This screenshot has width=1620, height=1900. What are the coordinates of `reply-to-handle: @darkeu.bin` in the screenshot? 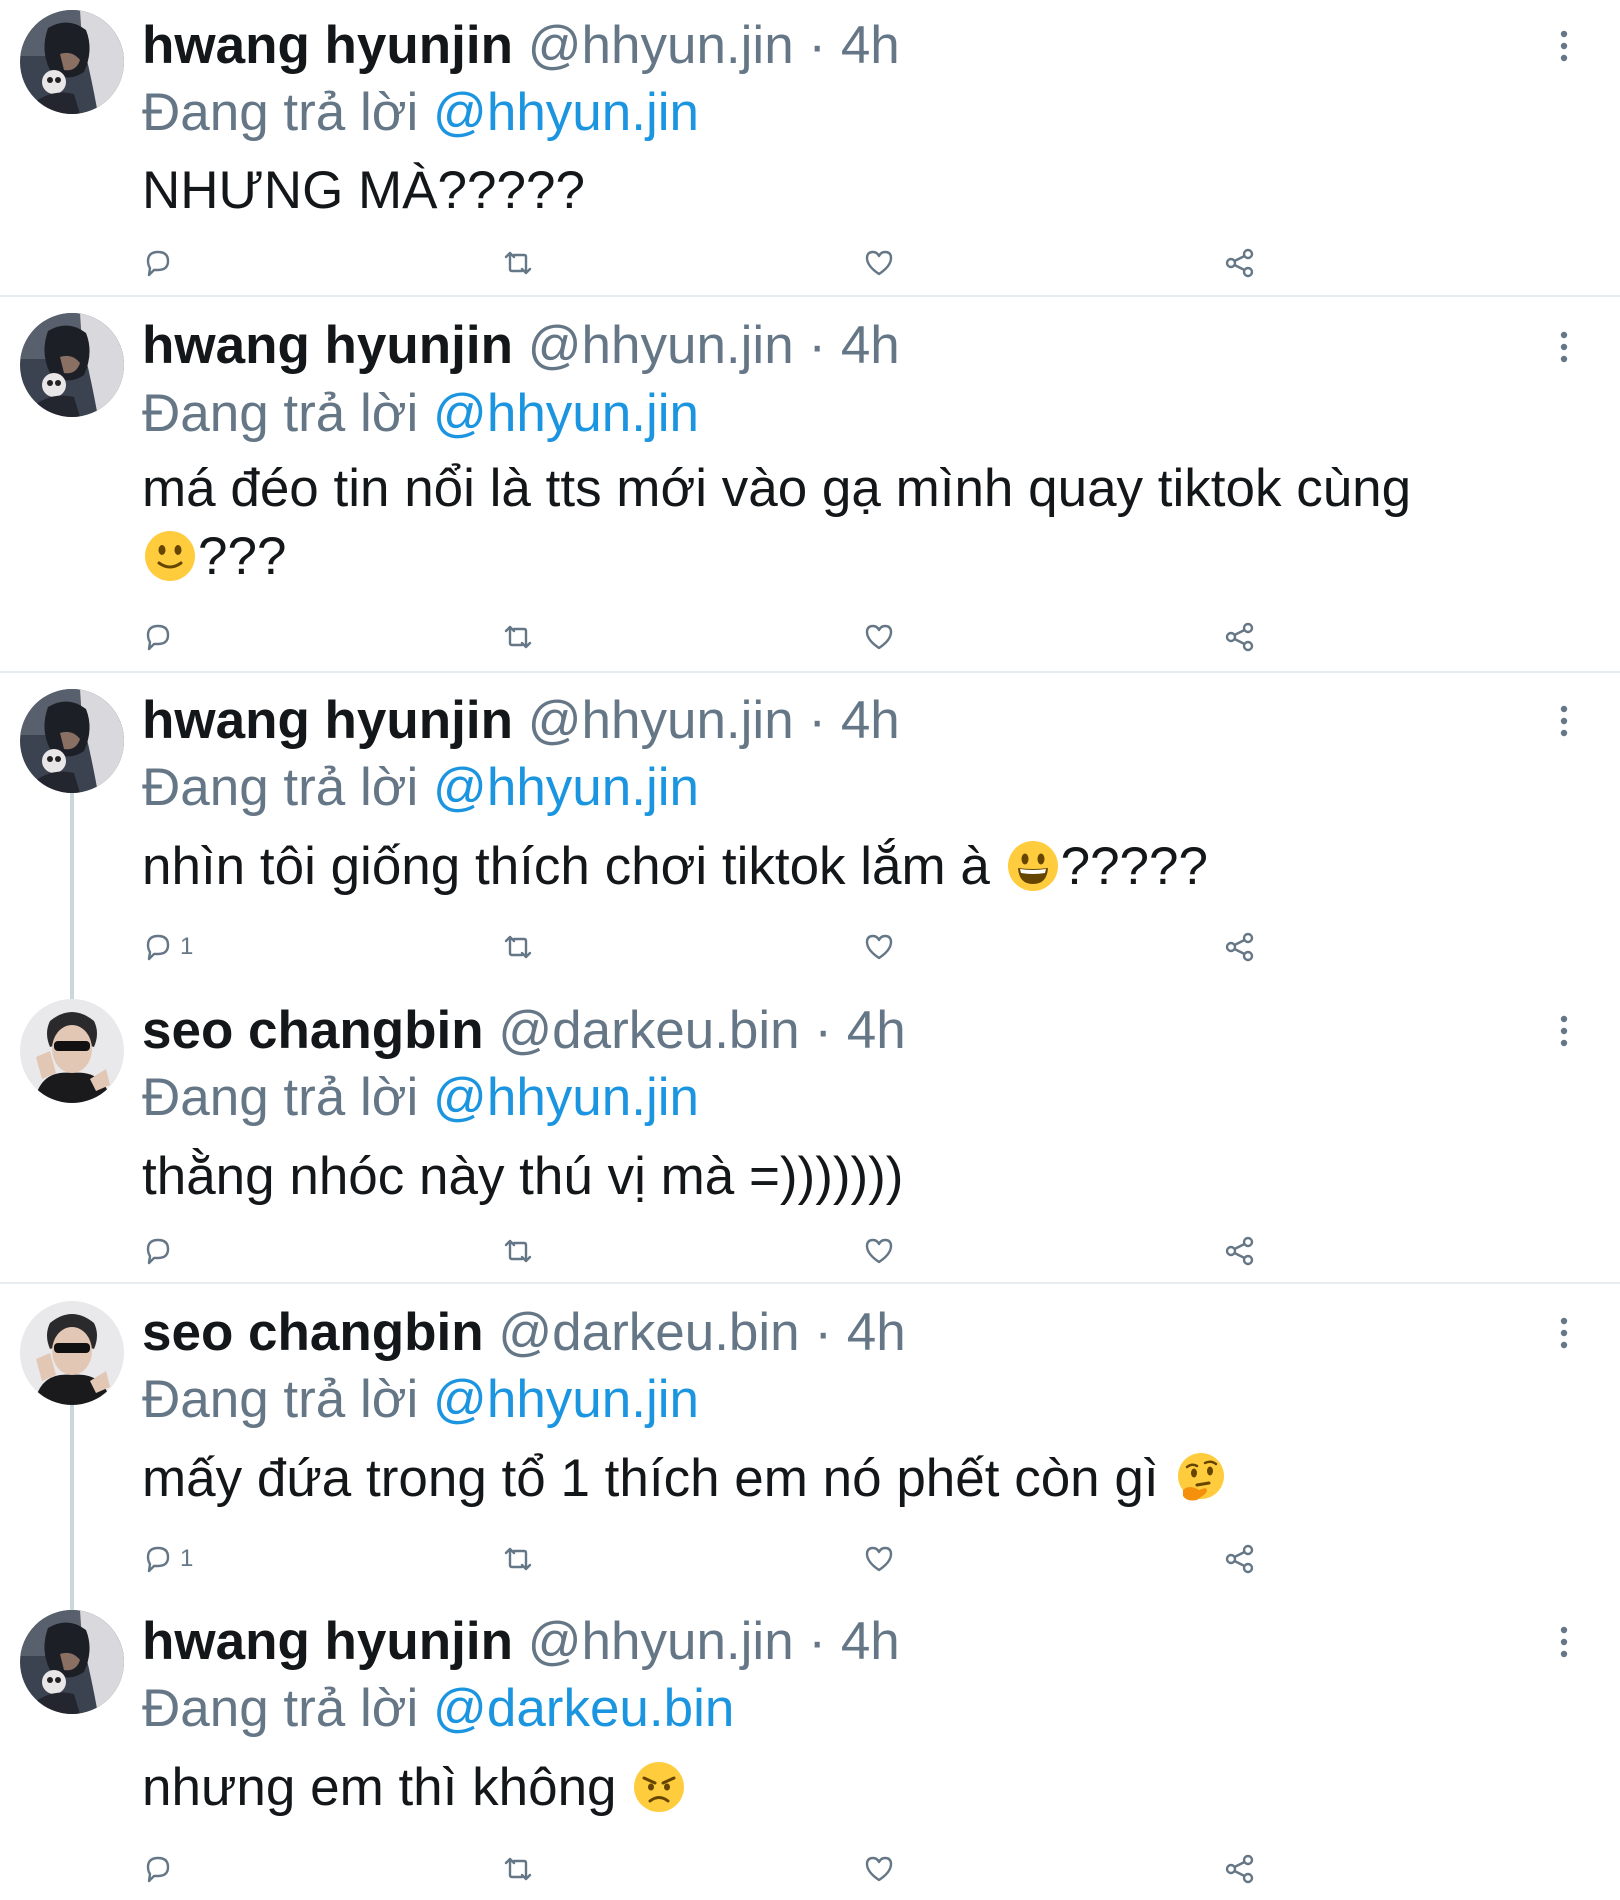 It's located at (583, 1708).